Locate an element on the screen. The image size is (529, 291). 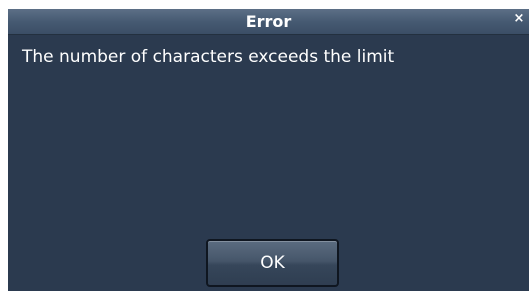
dialog-titlebar: Error × is located at coordinates (268, 22).